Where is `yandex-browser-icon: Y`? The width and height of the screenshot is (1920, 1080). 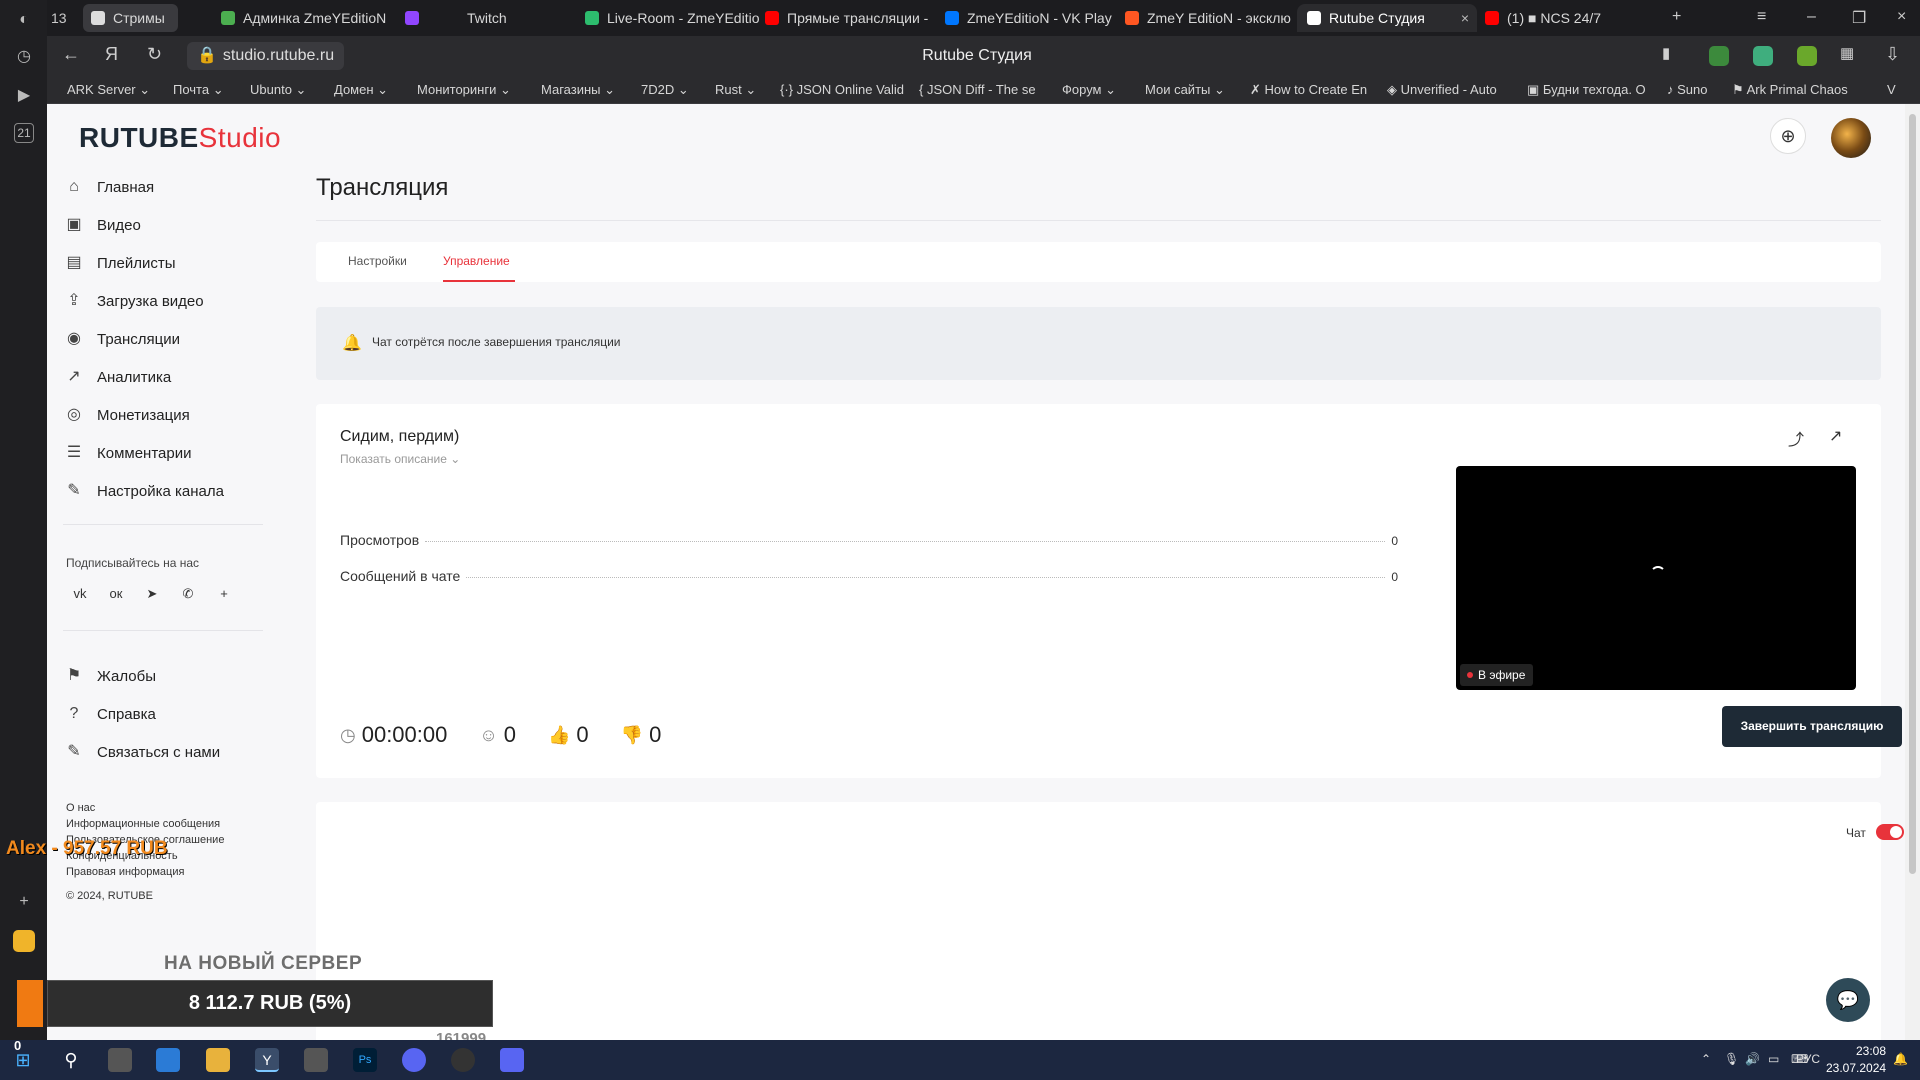 yandex-browser-icon: Y is located at coordinates (267, 1060).